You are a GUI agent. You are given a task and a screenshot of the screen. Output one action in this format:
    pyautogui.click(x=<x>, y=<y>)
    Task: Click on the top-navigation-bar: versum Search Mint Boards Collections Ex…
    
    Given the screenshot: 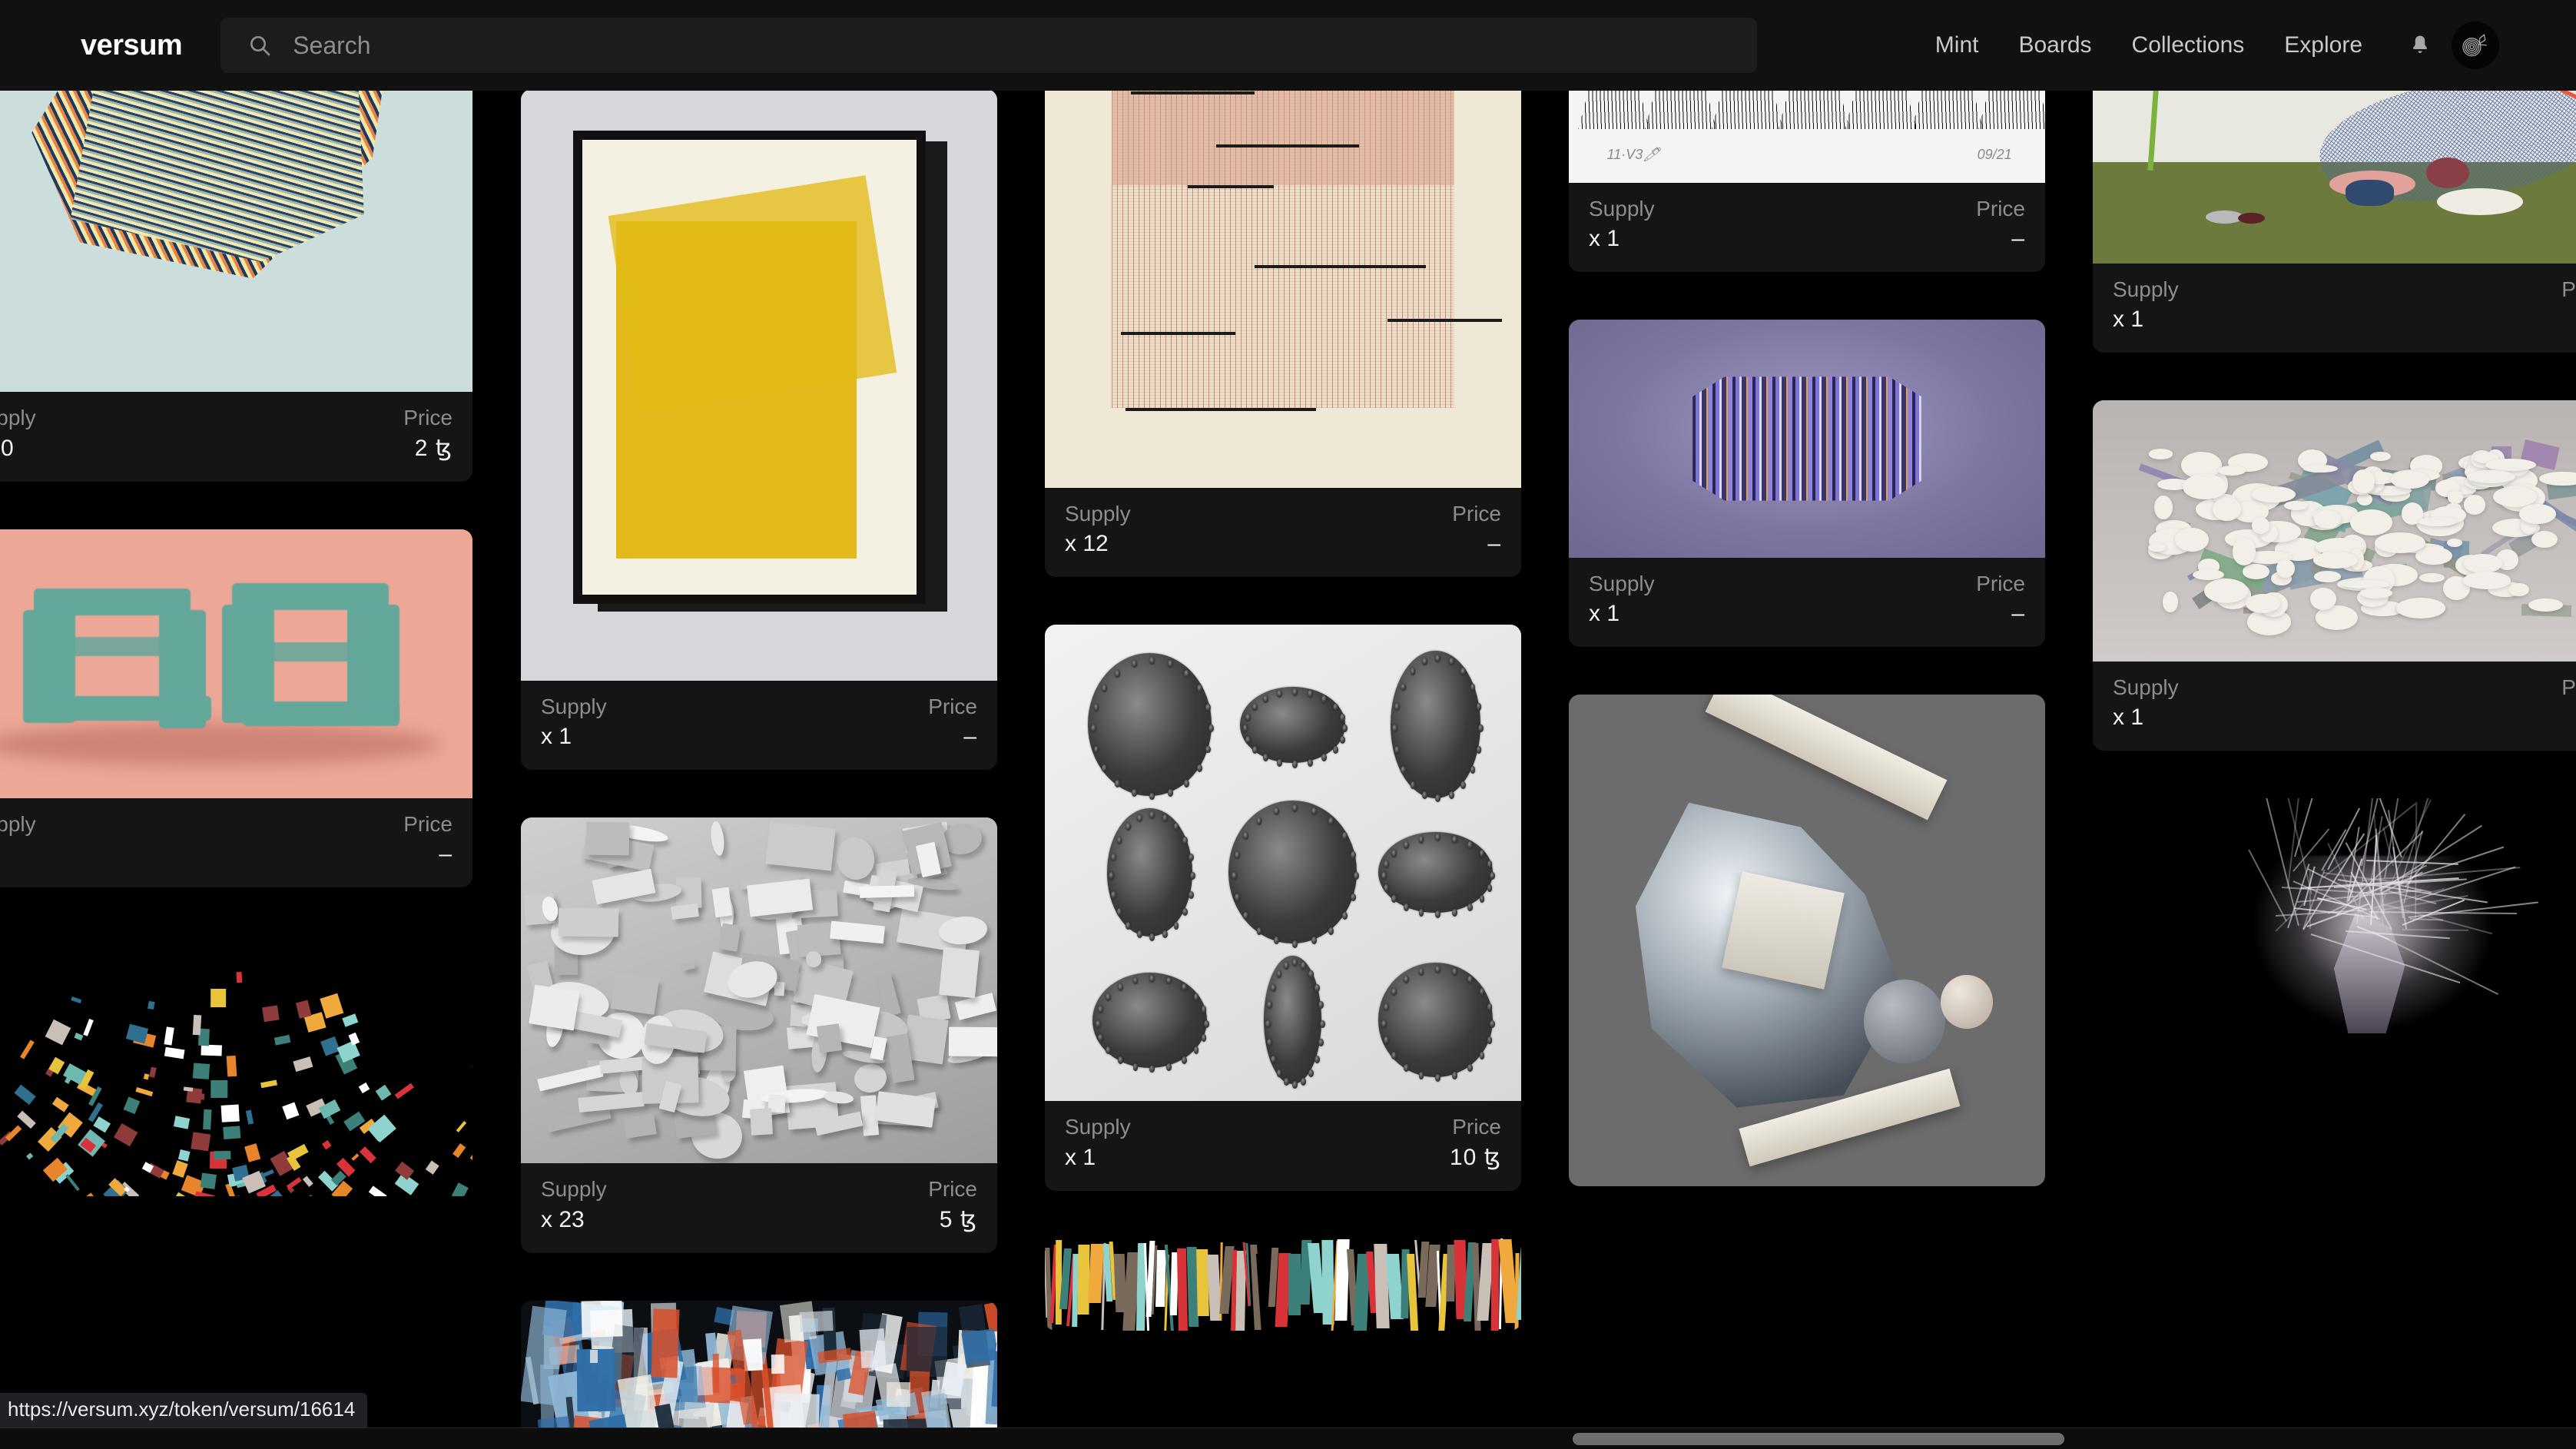 What is the action you would take?
    pyautogui.click(x=1288, y=45)
    